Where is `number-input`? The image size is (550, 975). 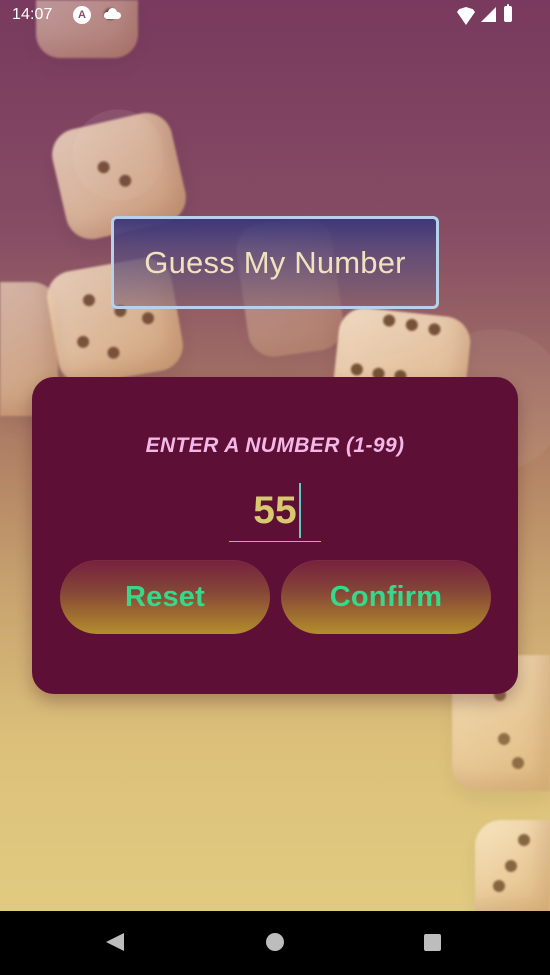
number-input is located at coordinates (275, 511).